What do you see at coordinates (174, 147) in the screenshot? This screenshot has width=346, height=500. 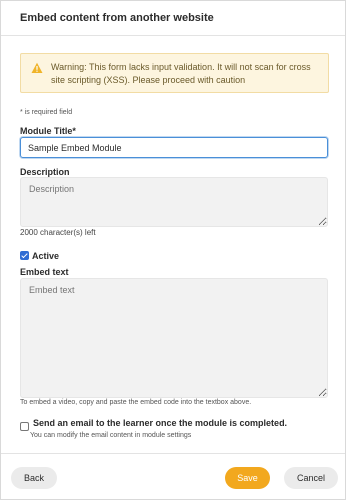 I see `module-title-input` at bounding box center [174, 147].